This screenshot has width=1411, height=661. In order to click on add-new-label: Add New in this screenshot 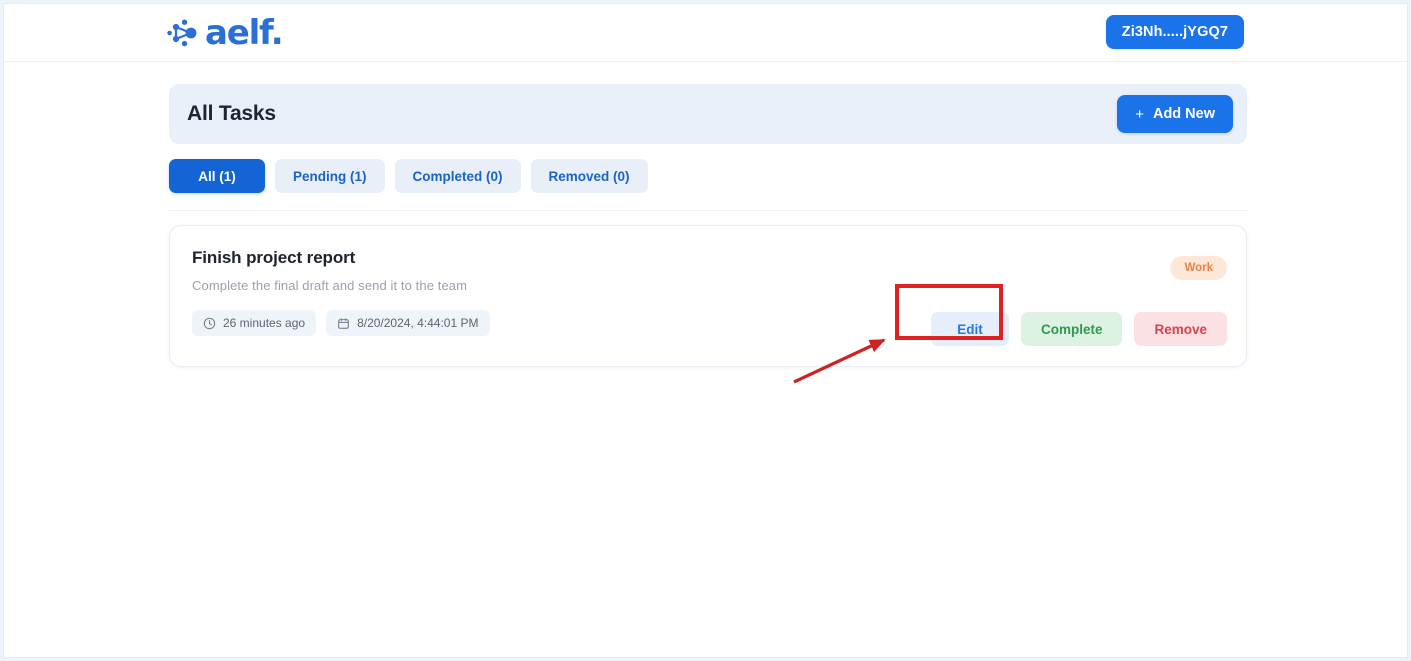, I will do `click(1183, 114)`.